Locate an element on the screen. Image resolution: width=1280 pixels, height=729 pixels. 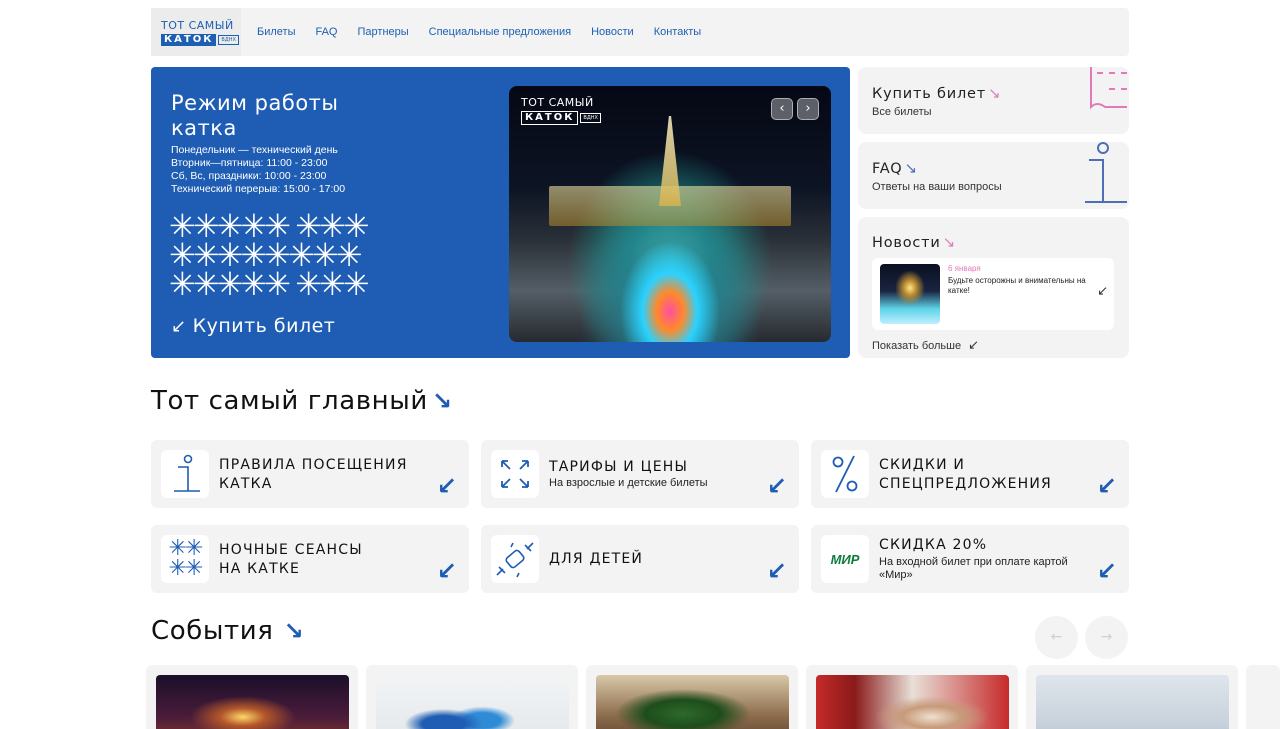
side-faq-card: FAQ ↘ Ответы на ваши вопросы is located at coordinates (993, 175).